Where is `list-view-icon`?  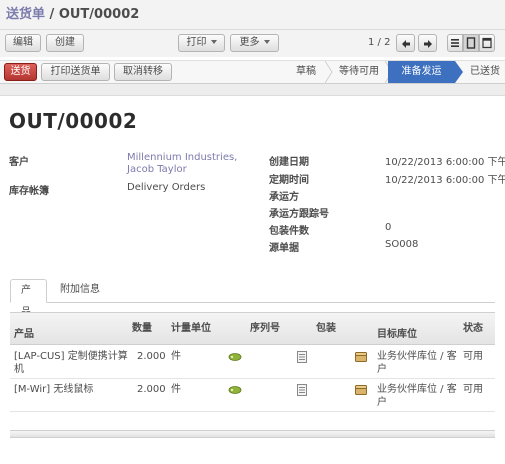 list-view-icon is located at coordinates (455, 43).